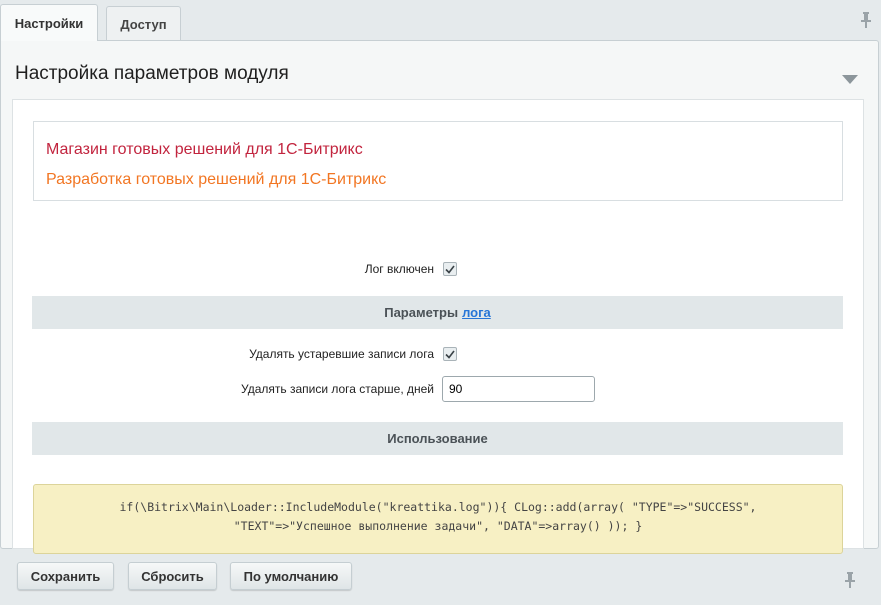 This screenshot has height=605, width=881. What do you see at coordinates (421, 312) in the screenshot?
I see `section-log-params-label: Параметры` at bounding box center [421, 312].